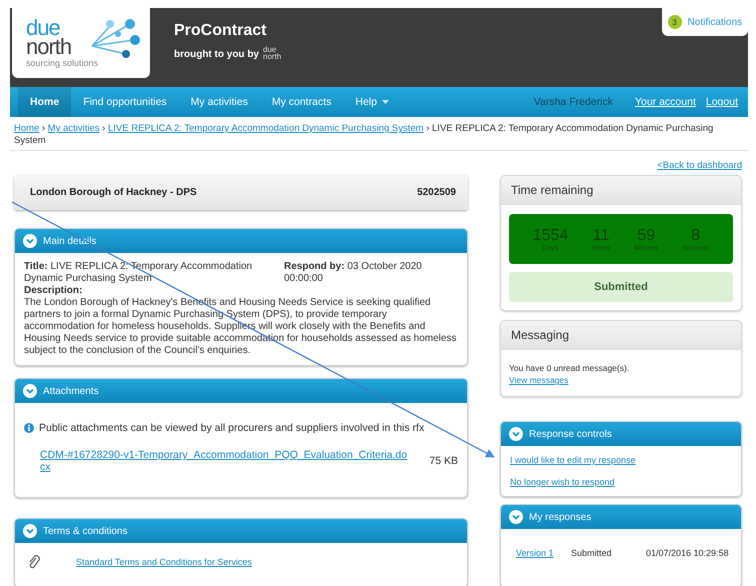 The width and height of the screenshot is (756, 586). I want to click on respond-by-text: Respond by: 03 October 2020 00:00:00, so click(353, 273).